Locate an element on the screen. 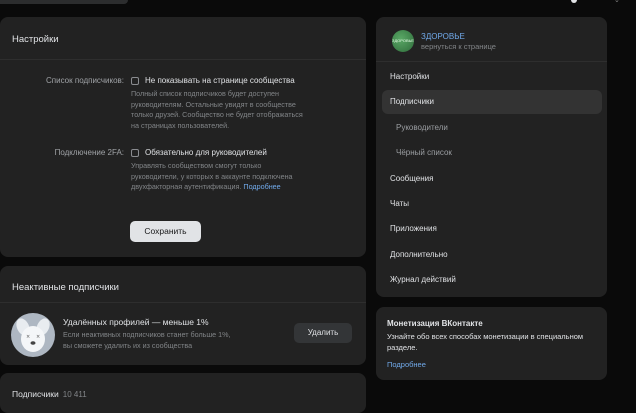  twofa-checkbox is located at coordinates (135, 153).